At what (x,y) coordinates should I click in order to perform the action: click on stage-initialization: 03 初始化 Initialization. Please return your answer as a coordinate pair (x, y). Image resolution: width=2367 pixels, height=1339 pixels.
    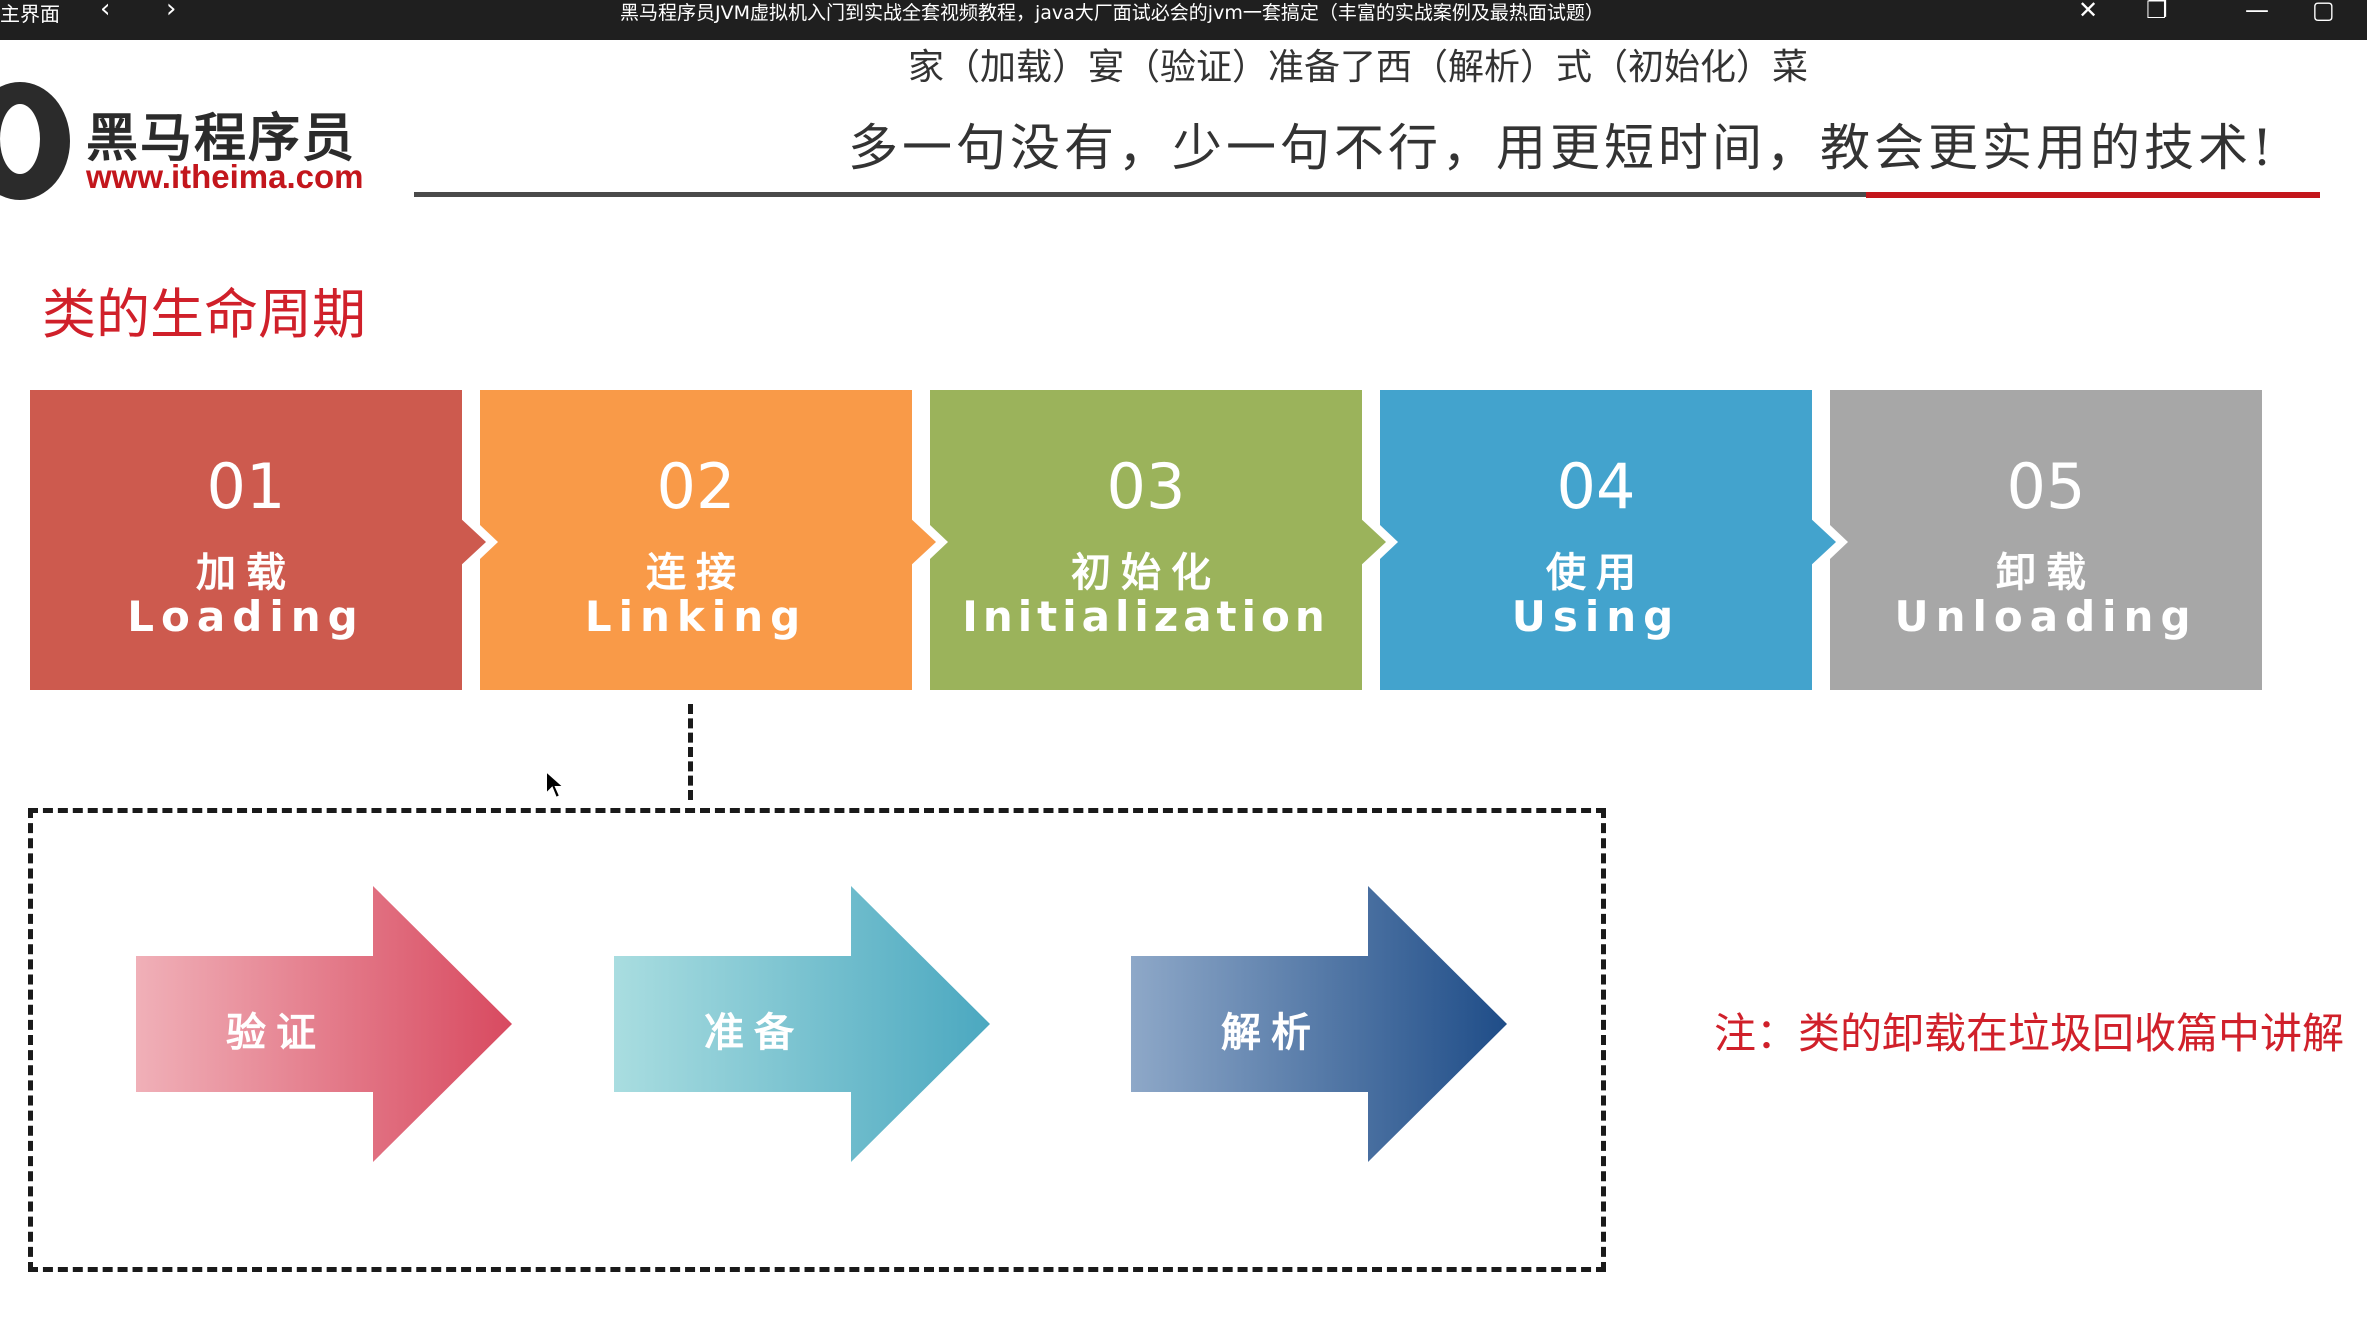
    Looking at the image, I should click on (1164, 540).